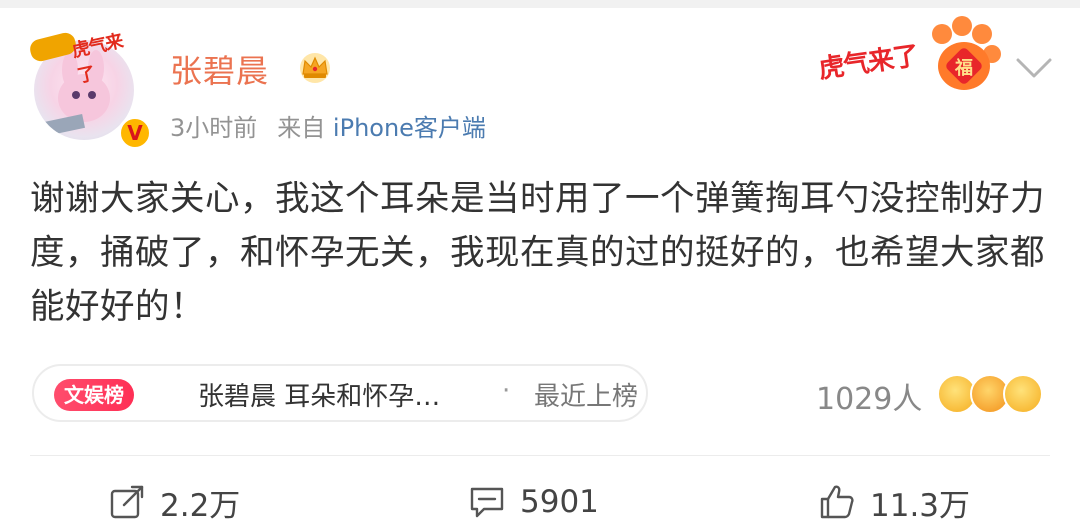 Image resolution: width=1080 pixels, height=529 pixels. Describe the element at coordinates (1023, 394) in the screenshot. I see `reaction-emoji-laugh-icon` at that location.